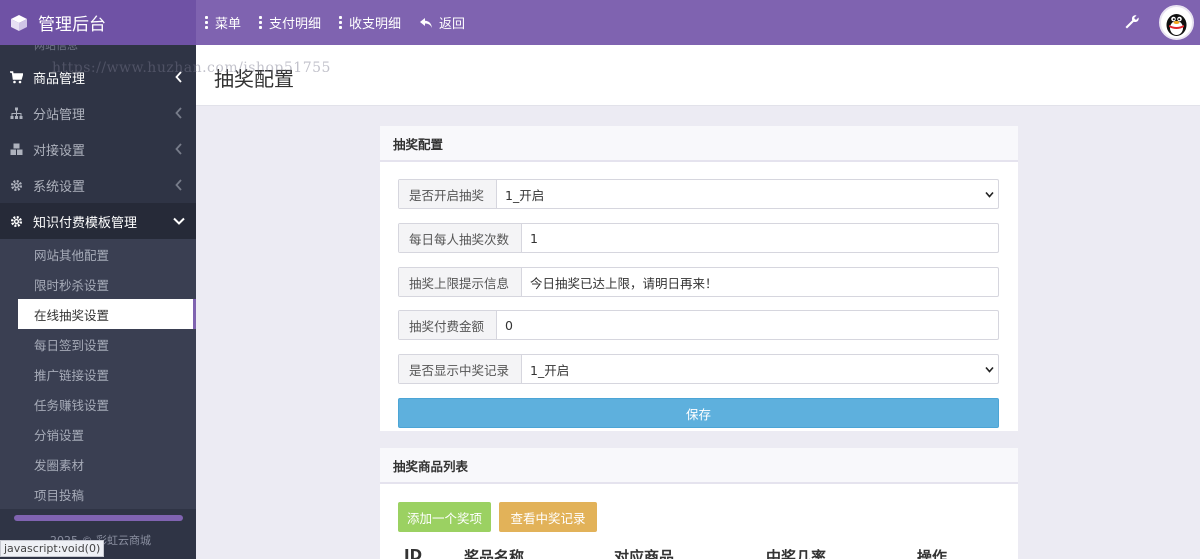 Image resolution: width=1200 pixels, height=559 pixels. What do you see at coordinates (644, 553) in the screenshot?
I see `column-header-product: 对应商品` at bounding box center [644, 553].